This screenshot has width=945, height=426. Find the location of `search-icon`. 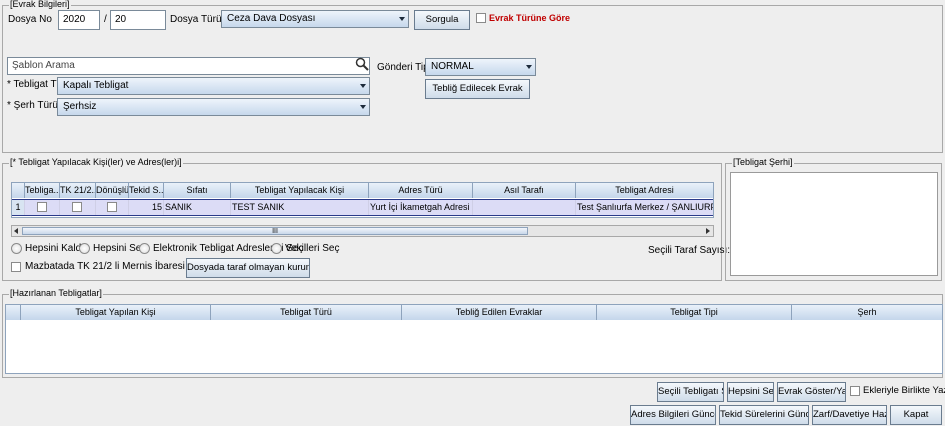

search-icon is located at coordinates (362, 64).